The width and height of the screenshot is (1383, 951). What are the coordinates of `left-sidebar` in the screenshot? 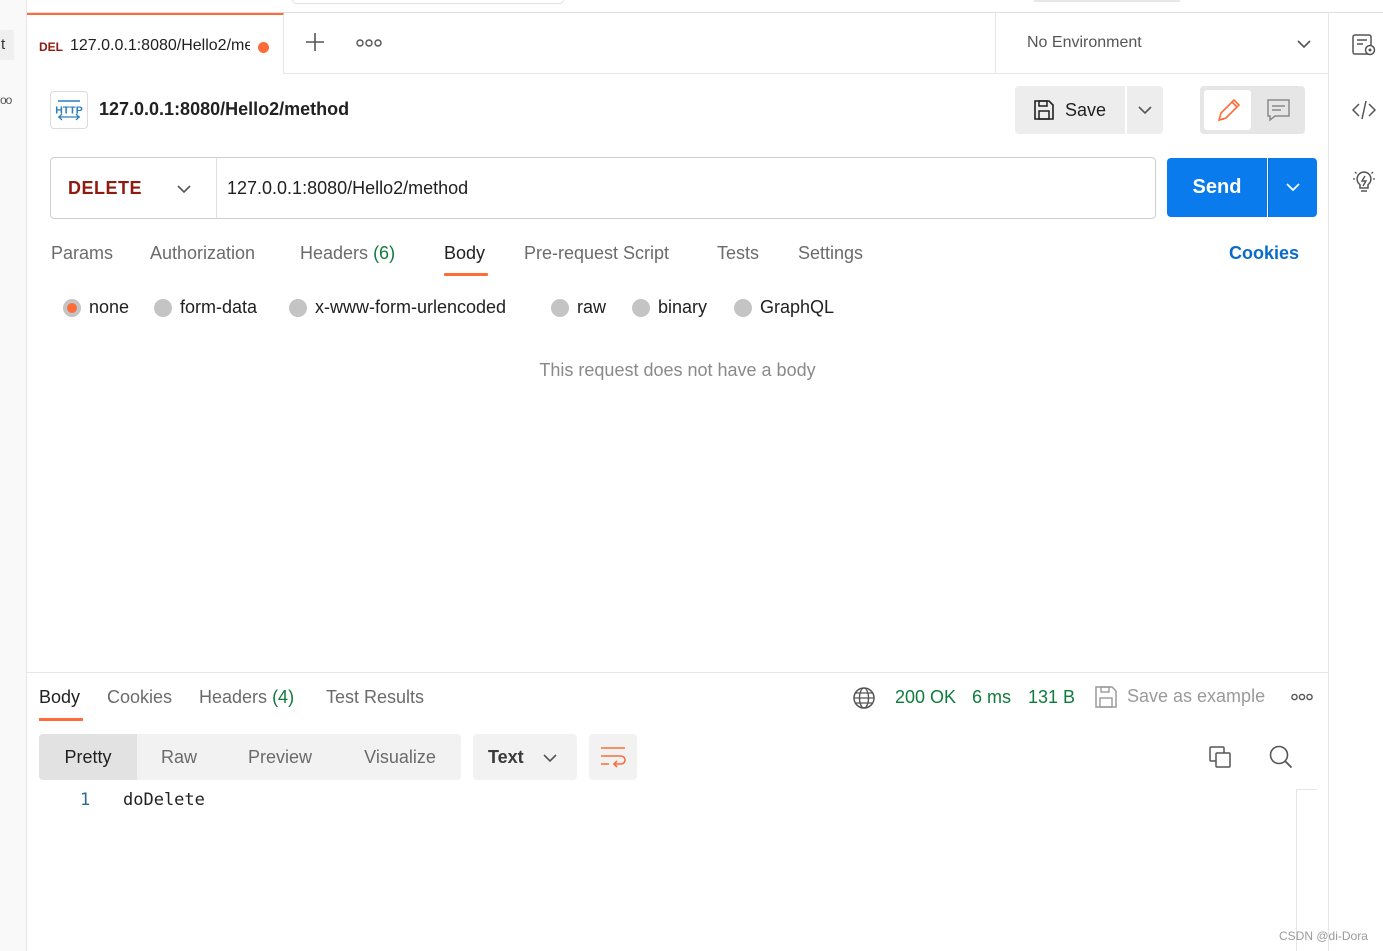 It's located at (13, 475).